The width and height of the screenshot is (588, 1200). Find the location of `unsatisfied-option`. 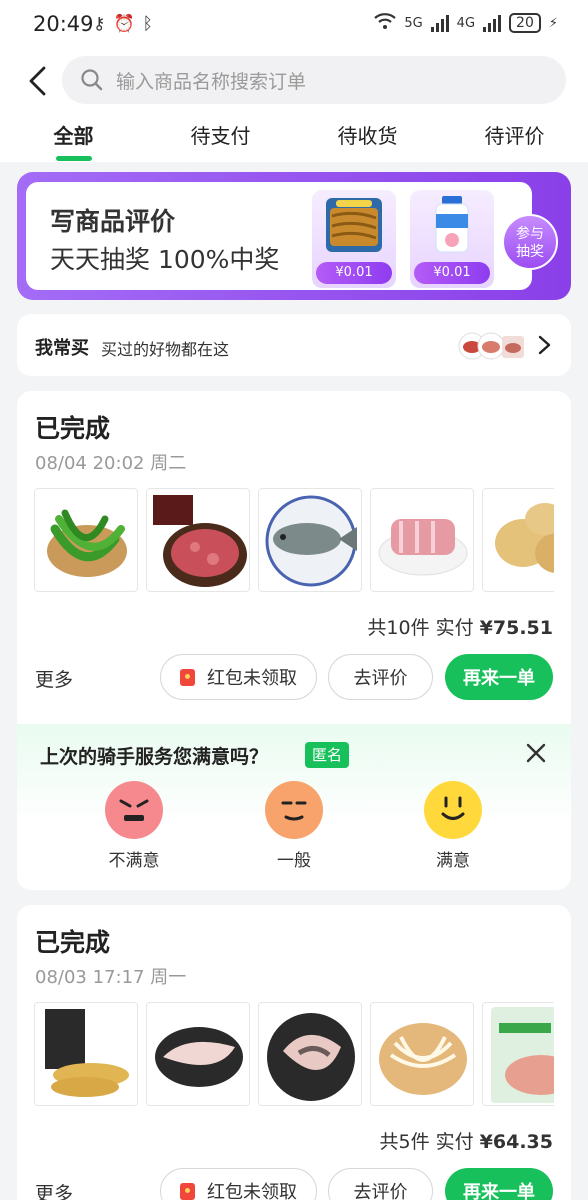

unsatisfied-option is located at coordinates (134, 810).